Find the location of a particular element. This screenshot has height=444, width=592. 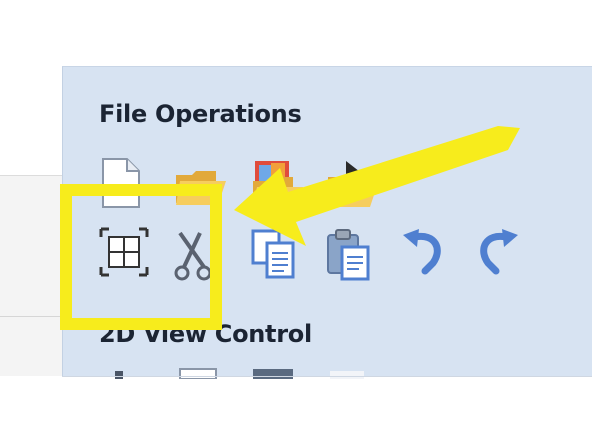

annotation-arrow-icon is located at coordinates (377, 186).